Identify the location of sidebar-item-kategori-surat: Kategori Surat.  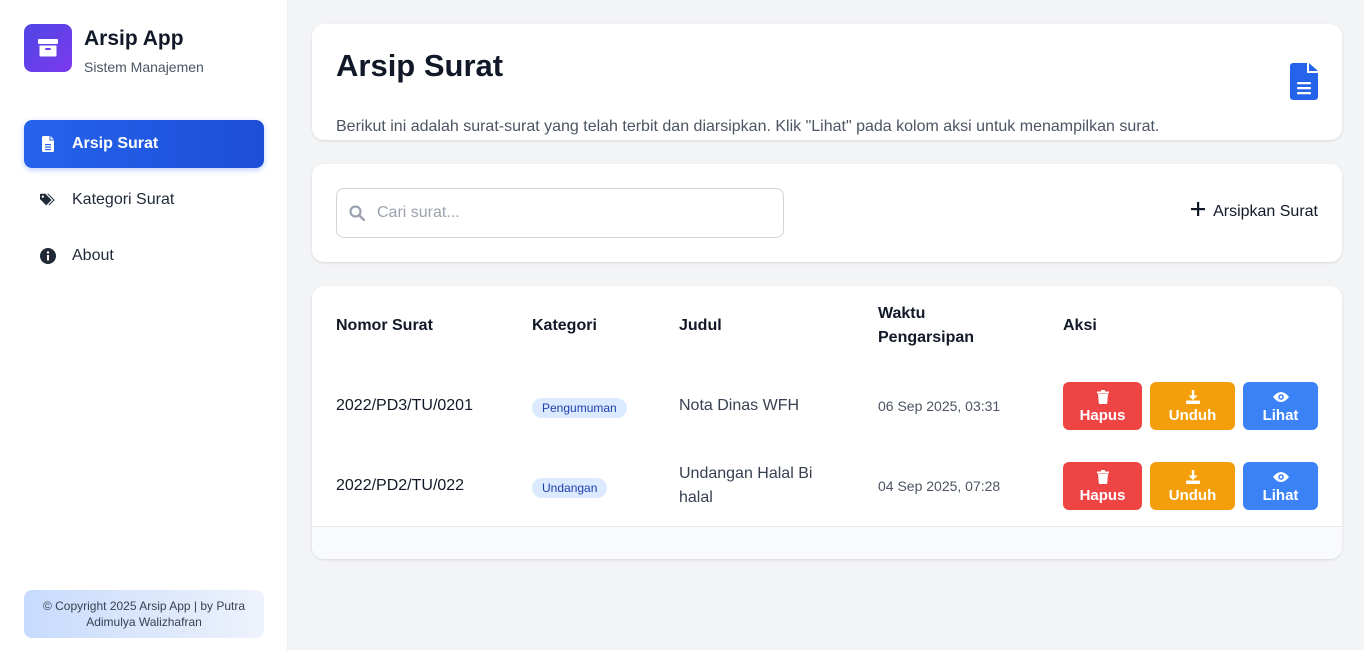
(144, 200).